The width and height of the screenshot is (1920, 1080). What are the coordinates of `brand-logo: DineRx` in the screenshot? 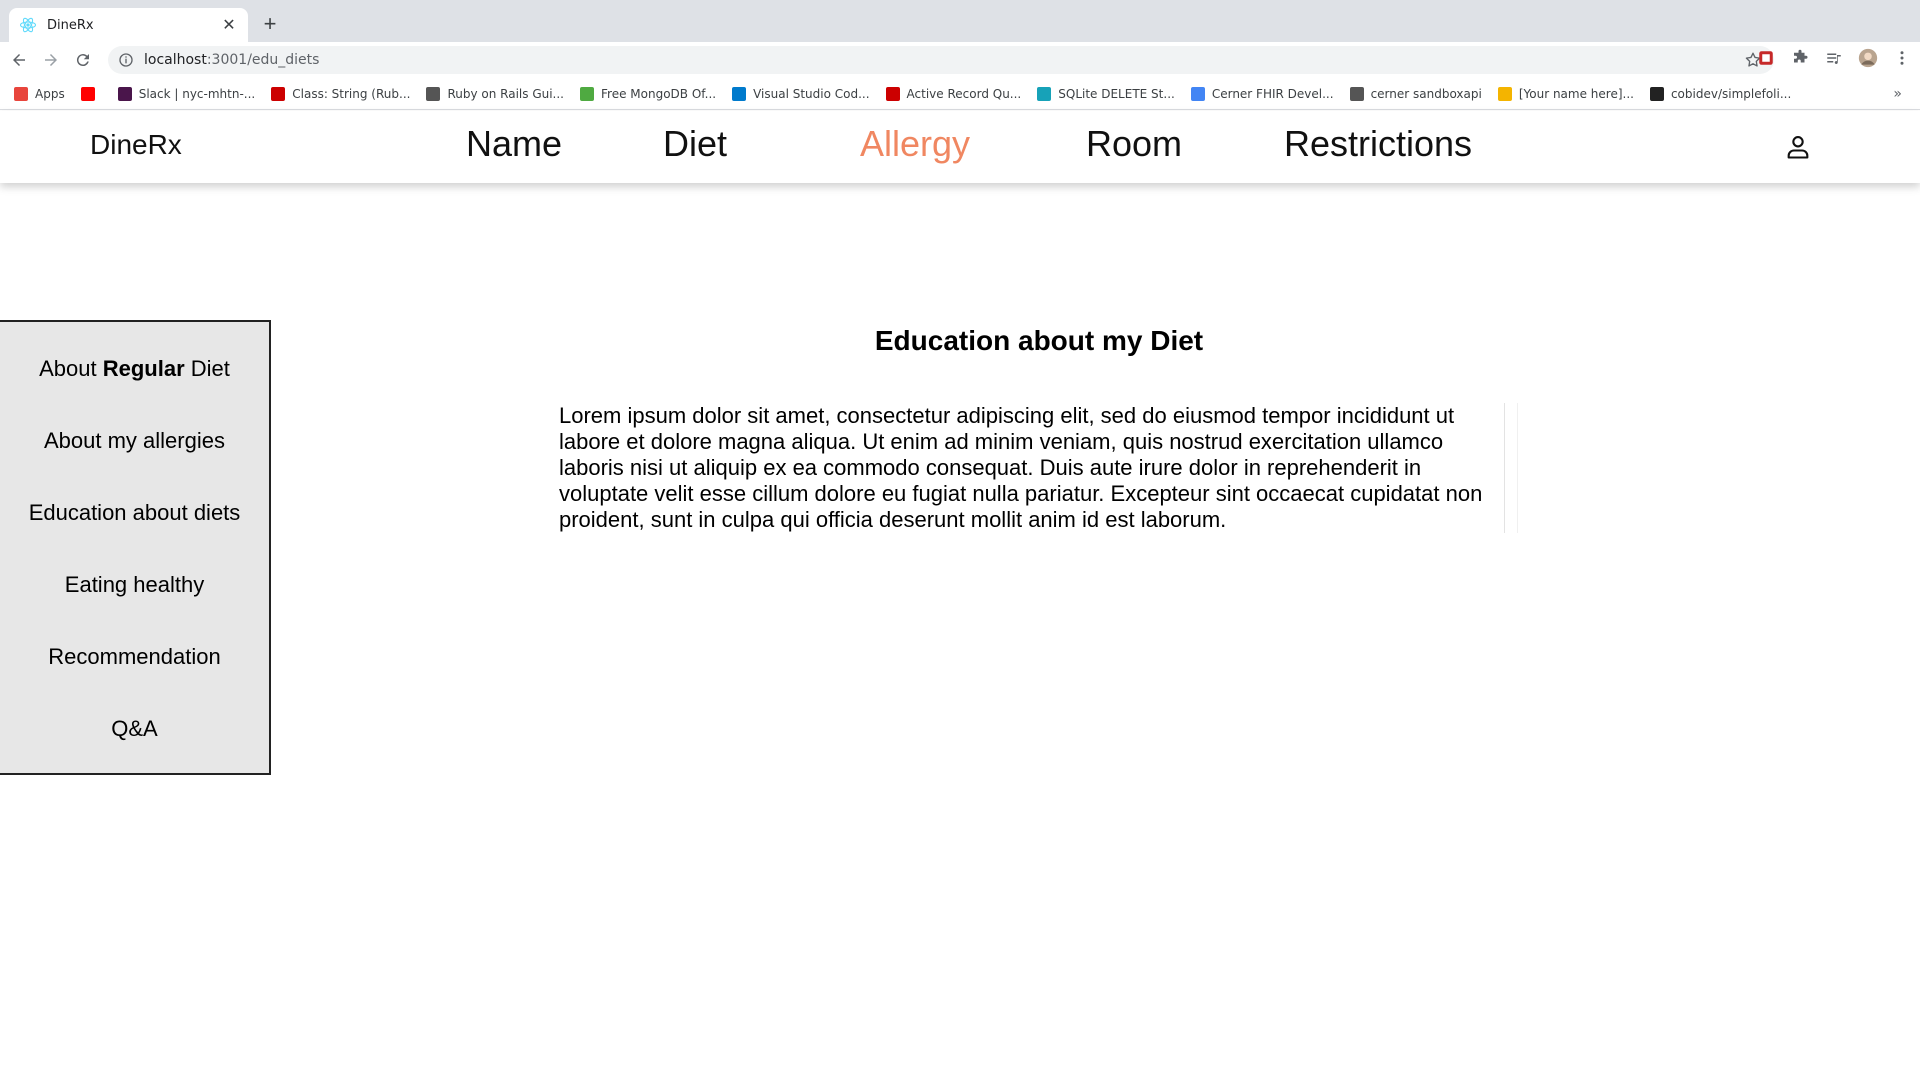 It's located at (136, 145).